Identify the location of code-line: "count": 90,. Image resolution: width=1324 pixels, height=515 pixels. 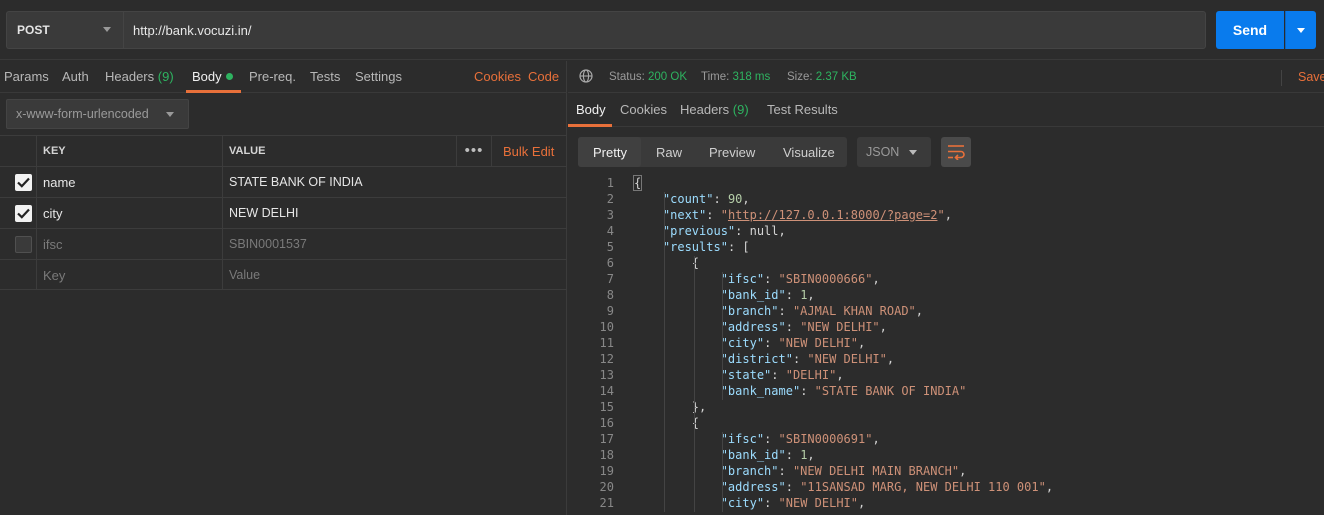
(706, 199).